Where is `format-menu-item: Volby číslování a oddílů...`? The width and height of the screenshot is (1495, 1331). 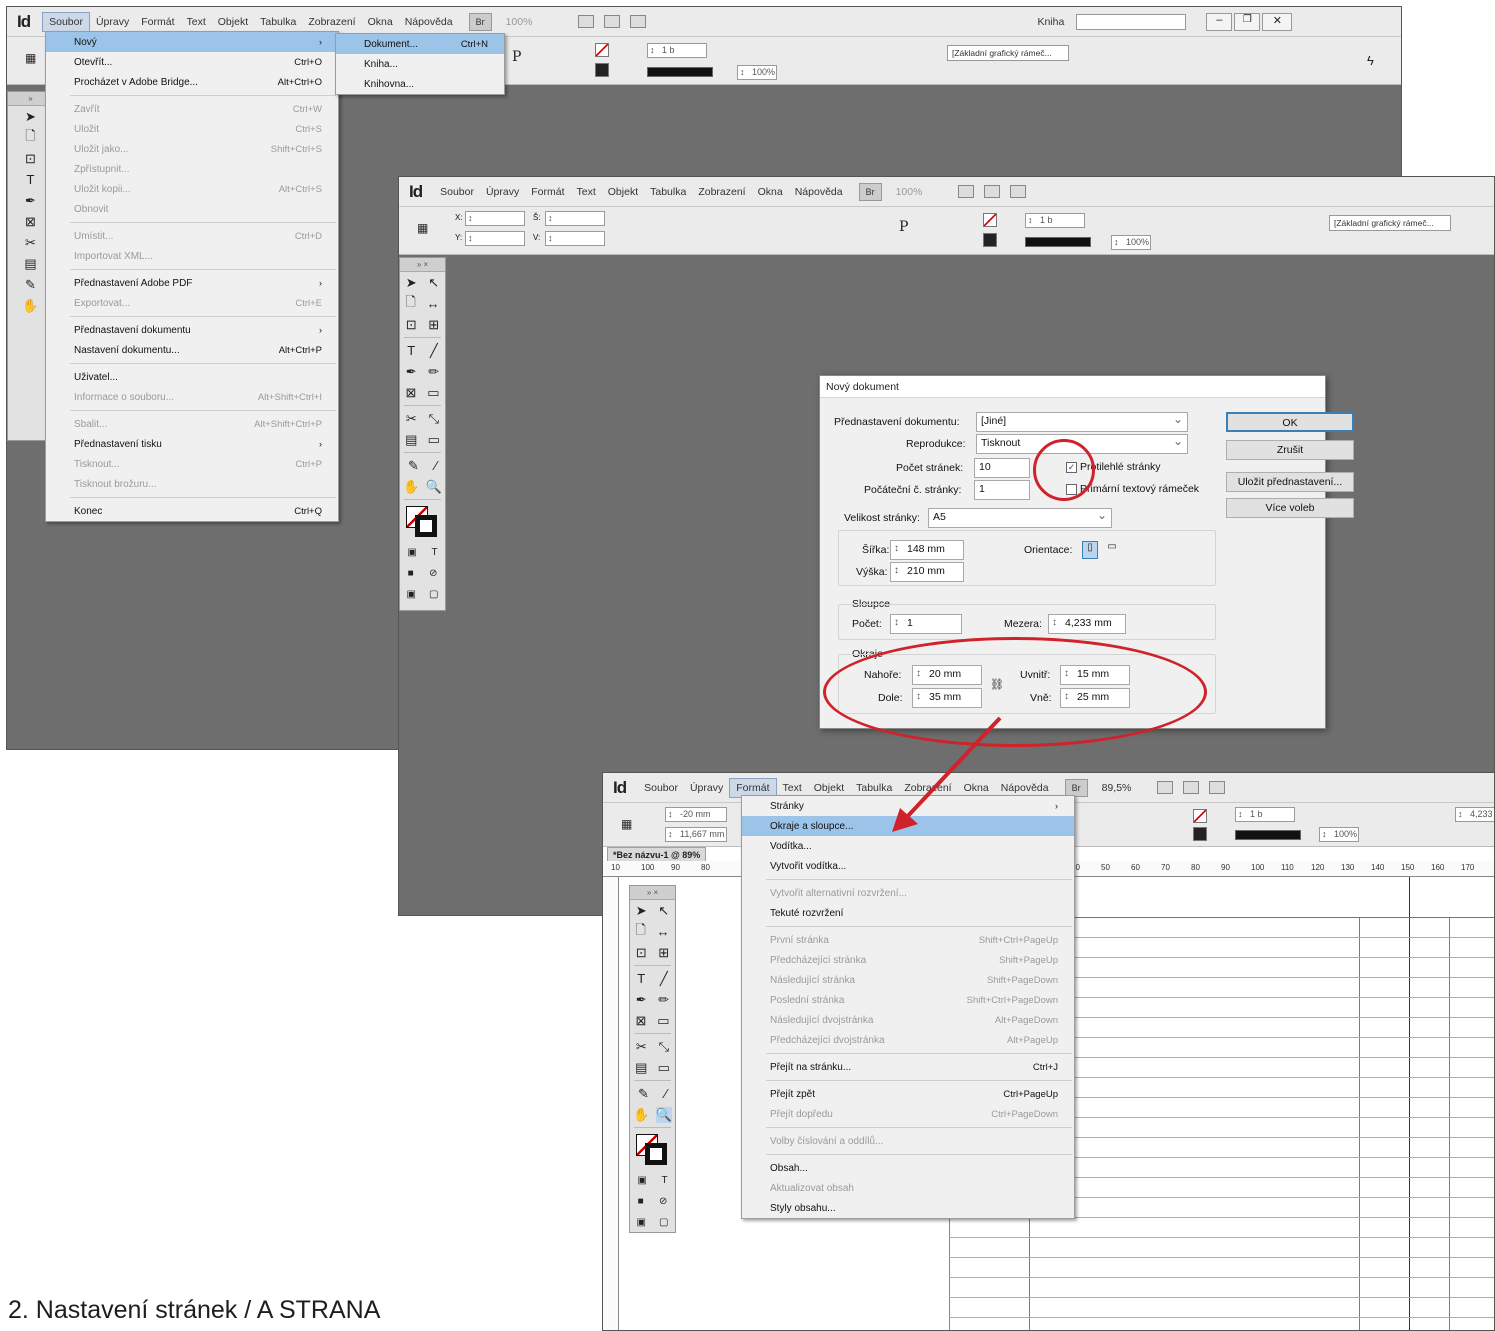
format-menu-item: Volby číslování a oddílů... is located at coordinates (908, 1141).